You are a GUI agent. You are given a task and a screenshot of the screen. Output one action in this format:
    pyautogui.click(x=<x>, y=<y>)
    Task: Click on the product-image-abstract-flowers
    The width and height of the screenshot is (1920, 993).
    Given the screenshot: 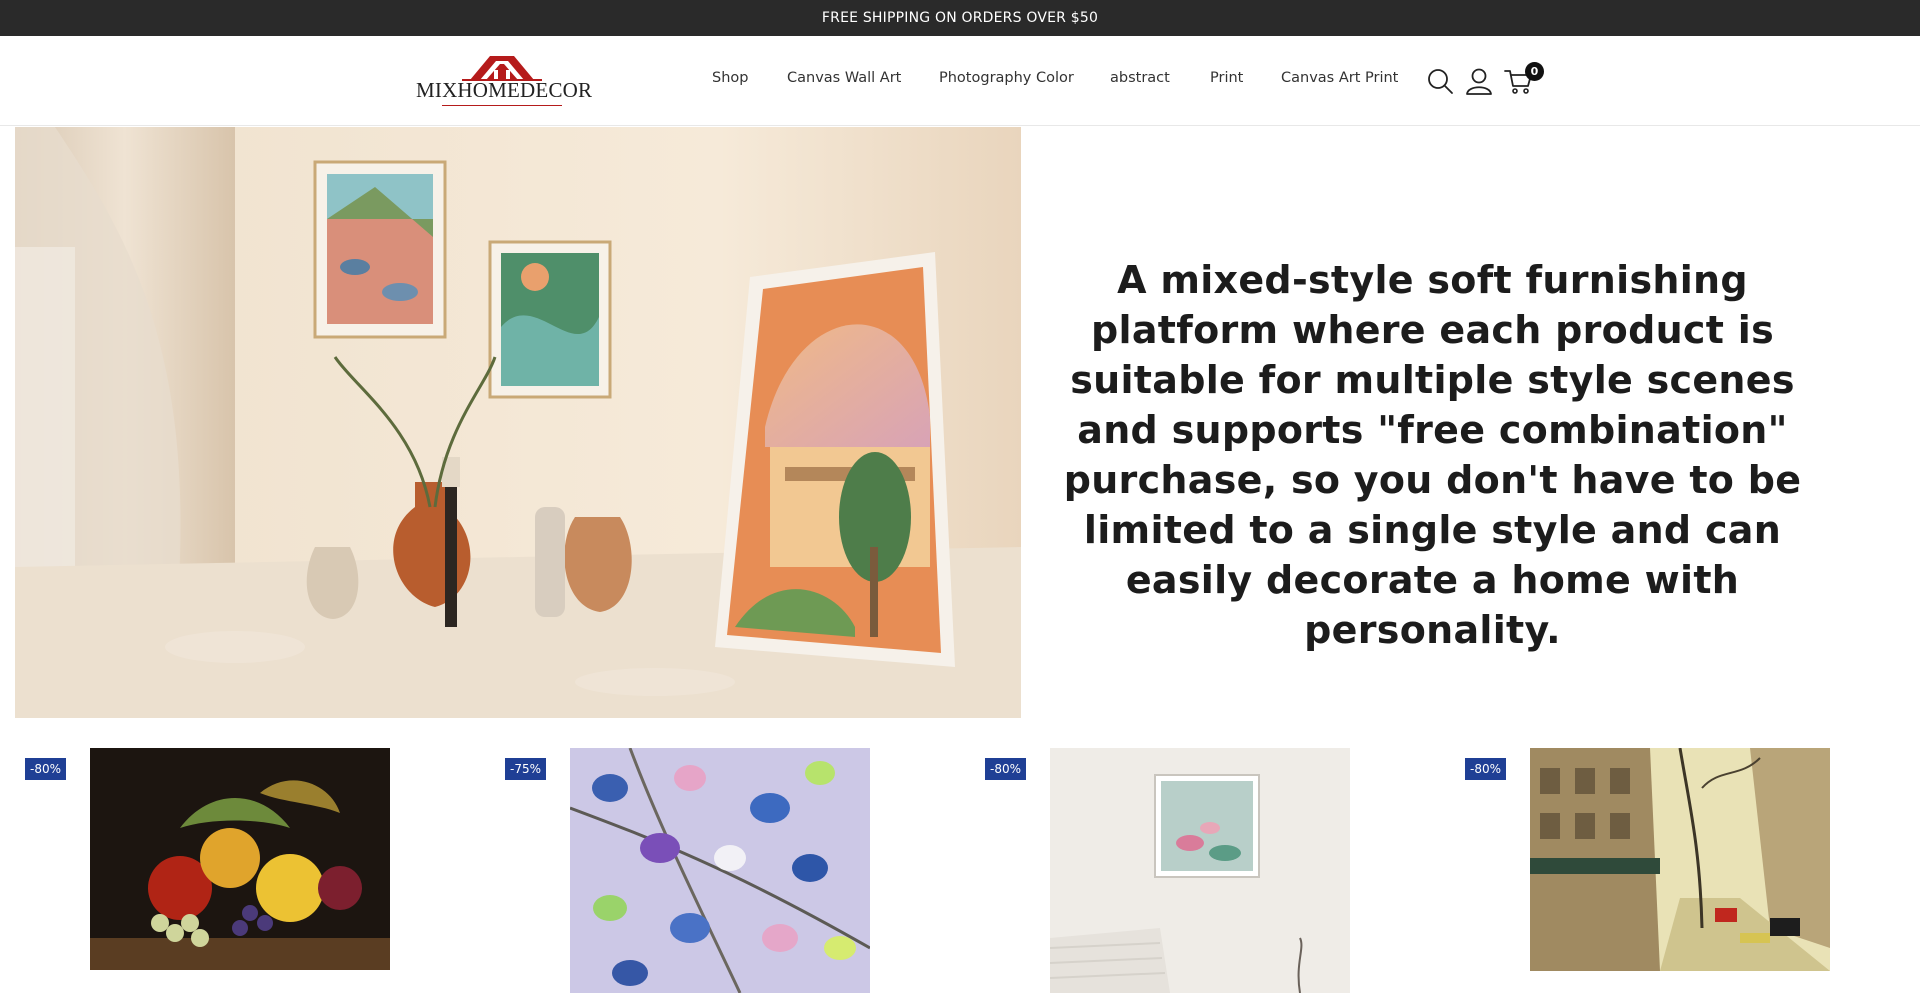 What is the action you would take?
    pyautogui.click(x=720, y=870)
    